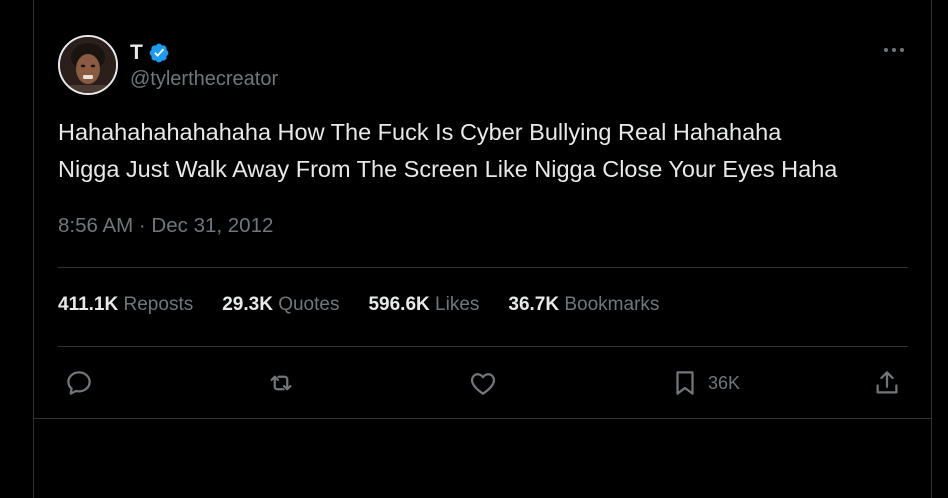 The height and width of the screenshot is (498, 948). Describe the element at coordinates (705, 383) in the screenshot. I see `bookmark-button: 36K` at that location.